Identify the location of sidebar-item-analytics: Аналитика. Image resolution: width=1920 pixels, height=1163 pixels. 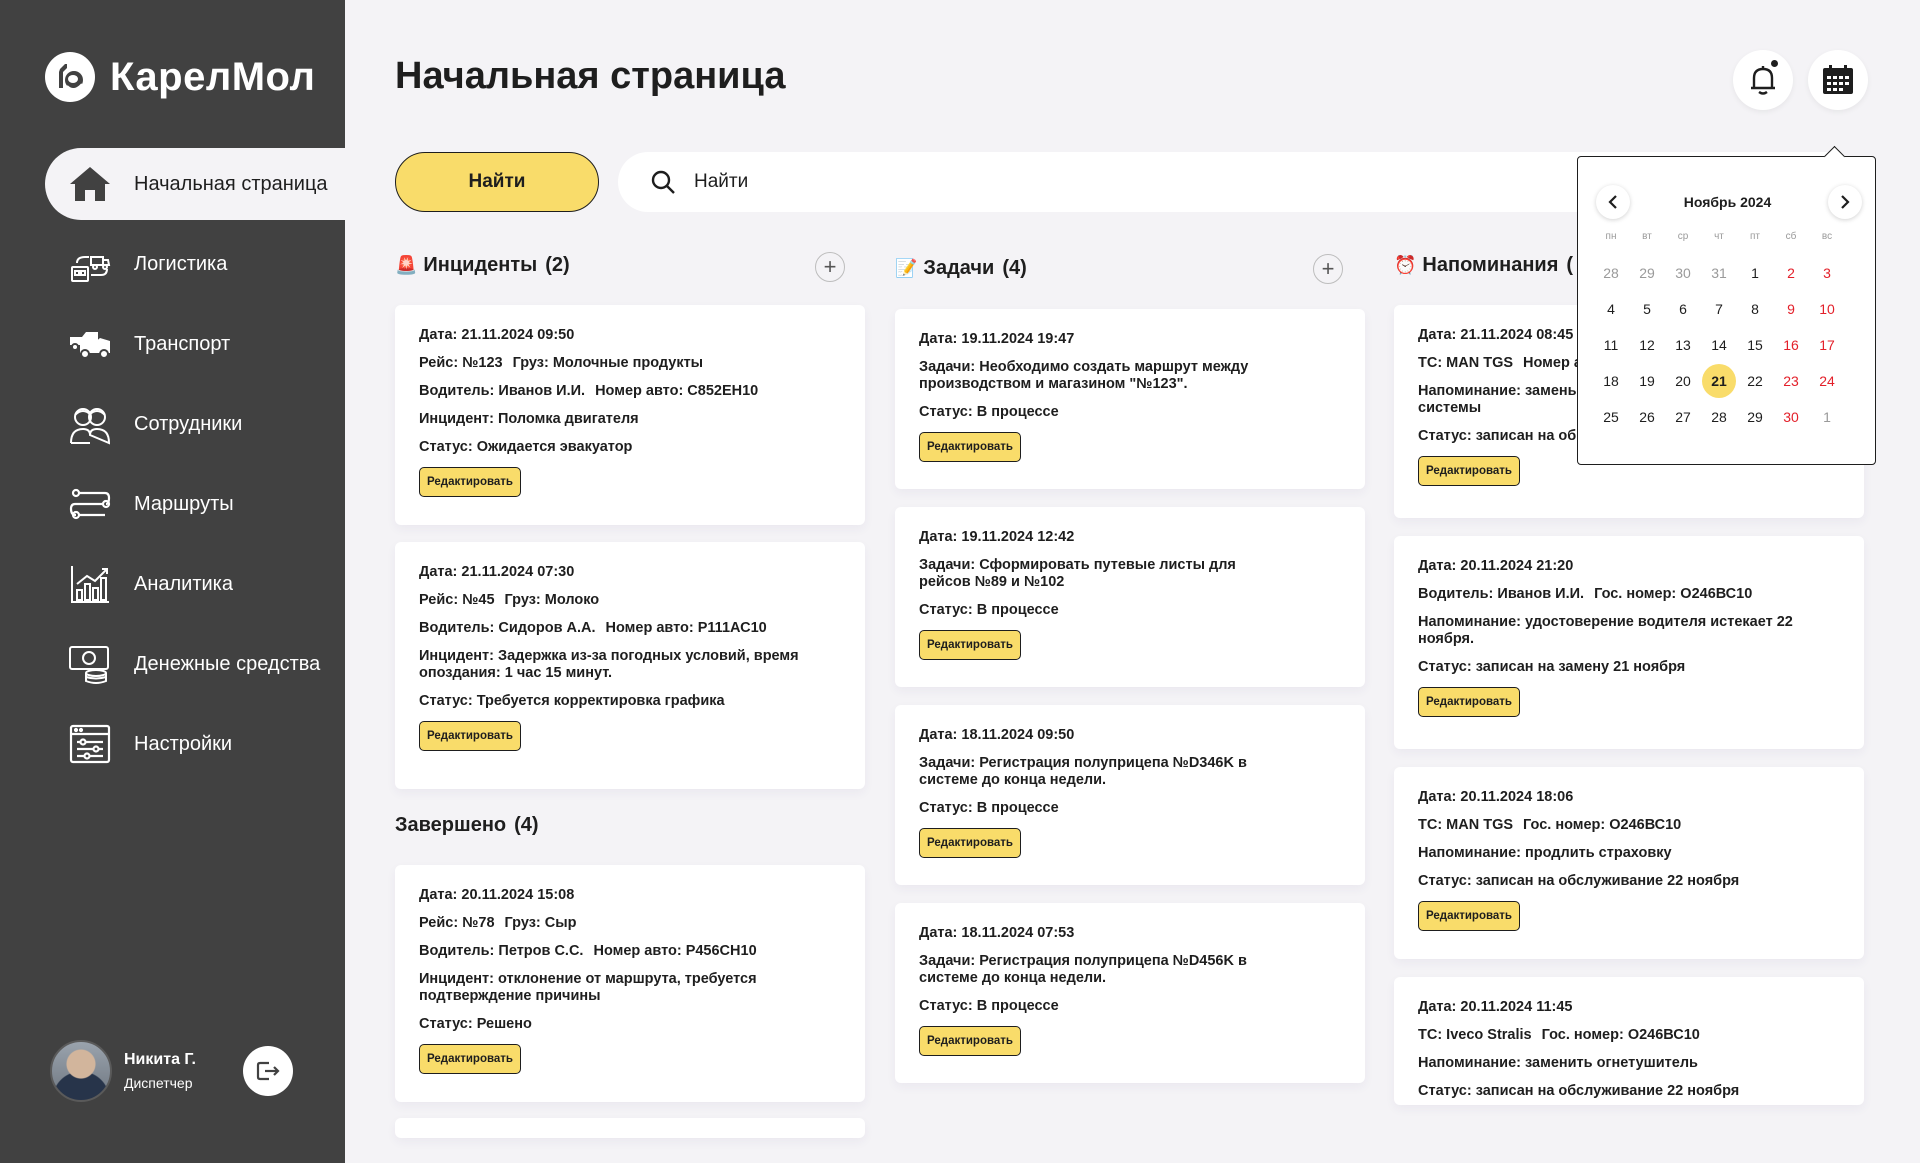
(172, 584).